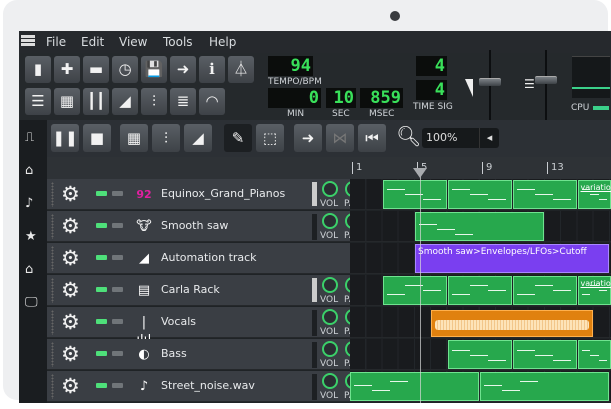 The image size is (611, 409). I want to click on add-automation-track-button: ◢, so click(198, 138).